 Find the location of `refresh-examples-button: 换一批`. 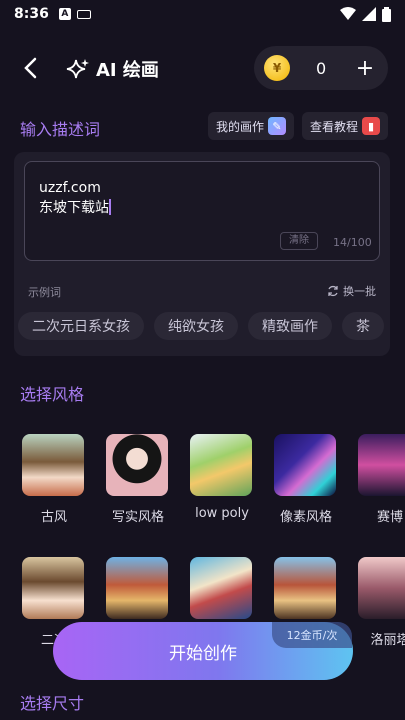

refresh-examples-button: 换一批 is located at coordinates (351, 291).